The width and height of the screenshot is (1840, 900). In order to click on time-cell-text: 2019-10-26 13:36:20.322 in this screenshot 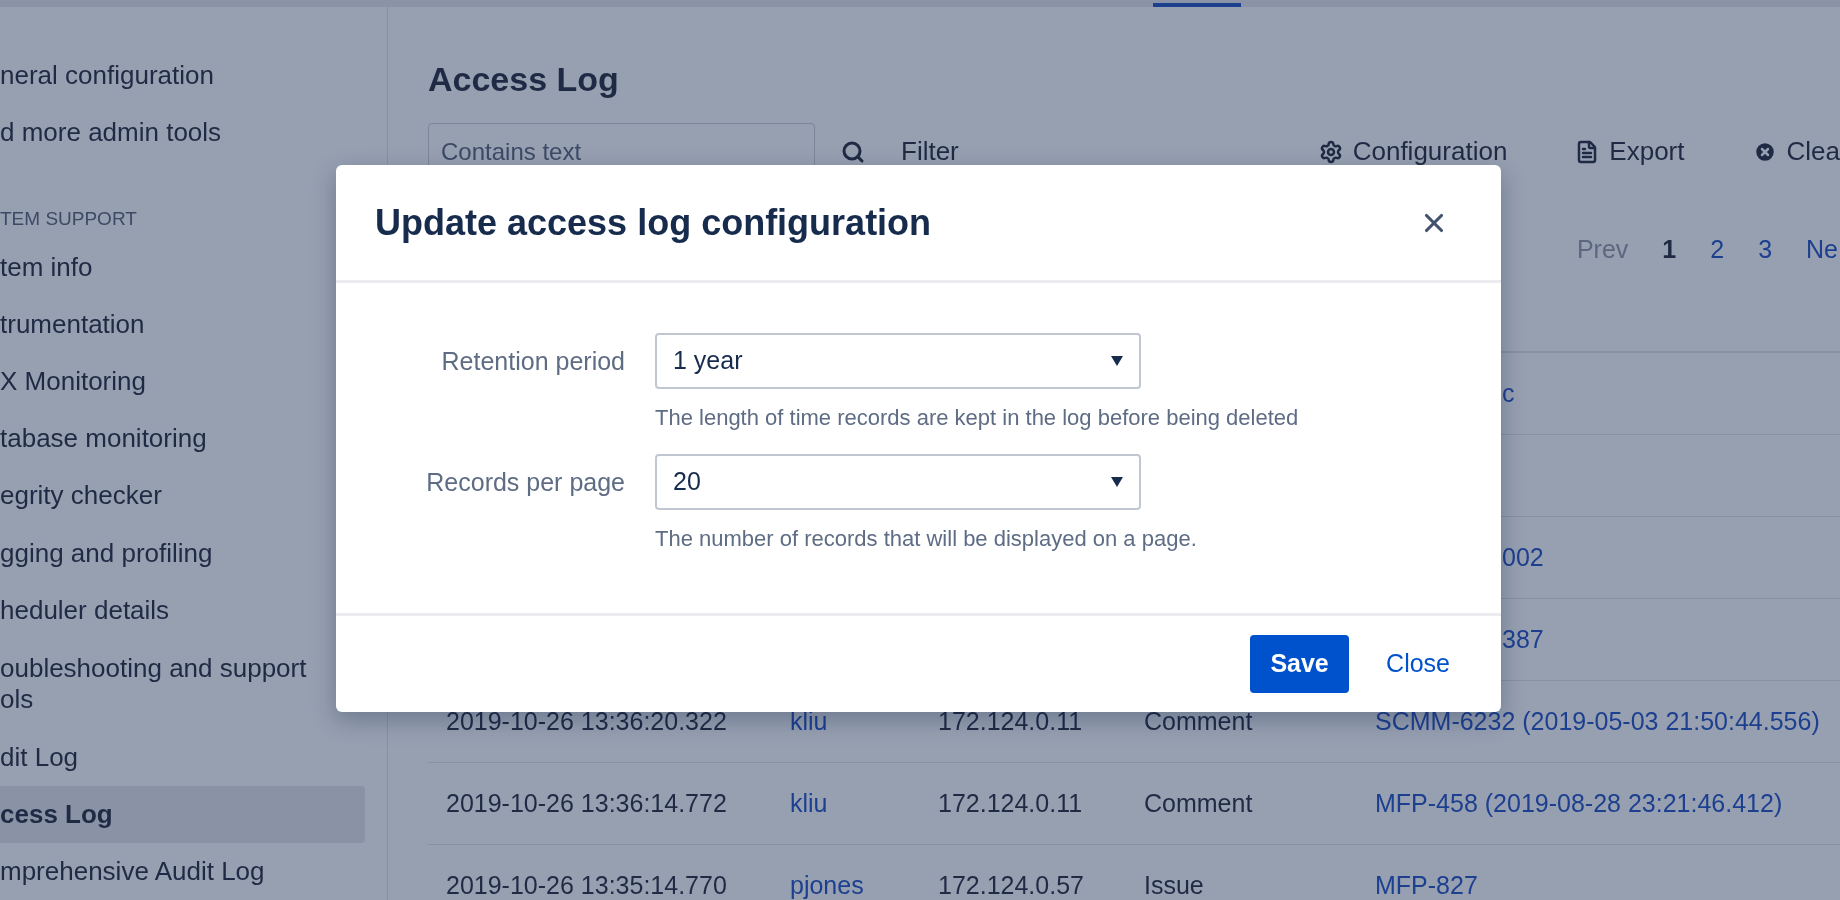, I will do `click(587, 721)`.